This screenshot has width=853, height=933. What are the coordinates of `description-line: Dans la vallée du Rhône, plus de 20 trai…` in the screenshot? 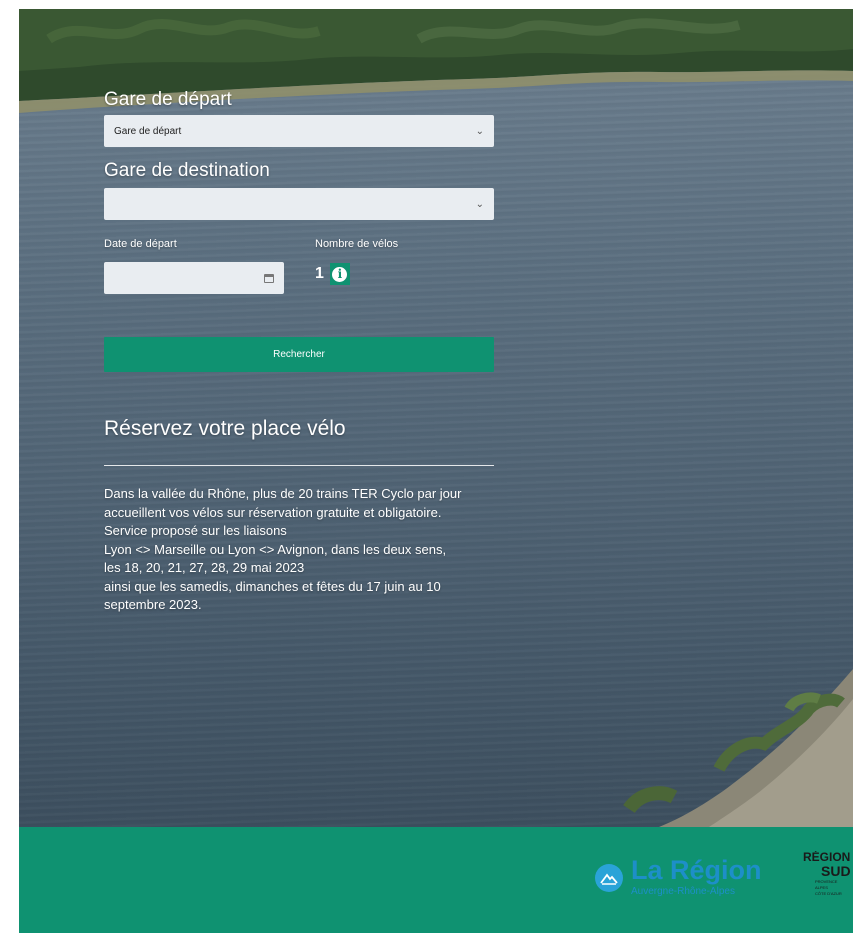 It's located at (283, 493).